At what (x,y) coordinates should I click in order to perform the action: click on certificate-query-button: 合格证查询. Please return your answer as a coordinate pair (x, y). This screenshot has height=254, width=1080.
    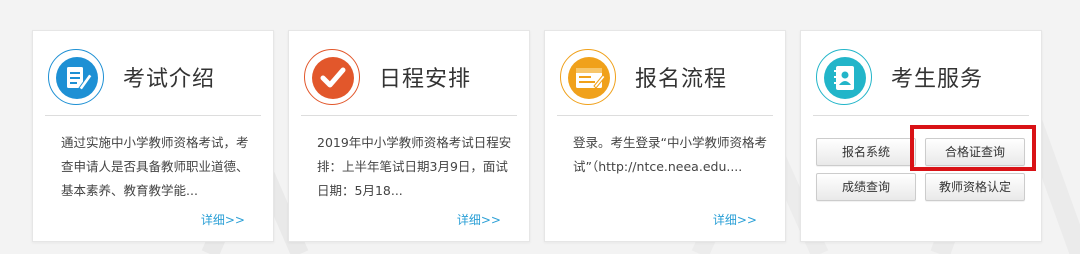
    Looking at the image, I should click on (975, 152).